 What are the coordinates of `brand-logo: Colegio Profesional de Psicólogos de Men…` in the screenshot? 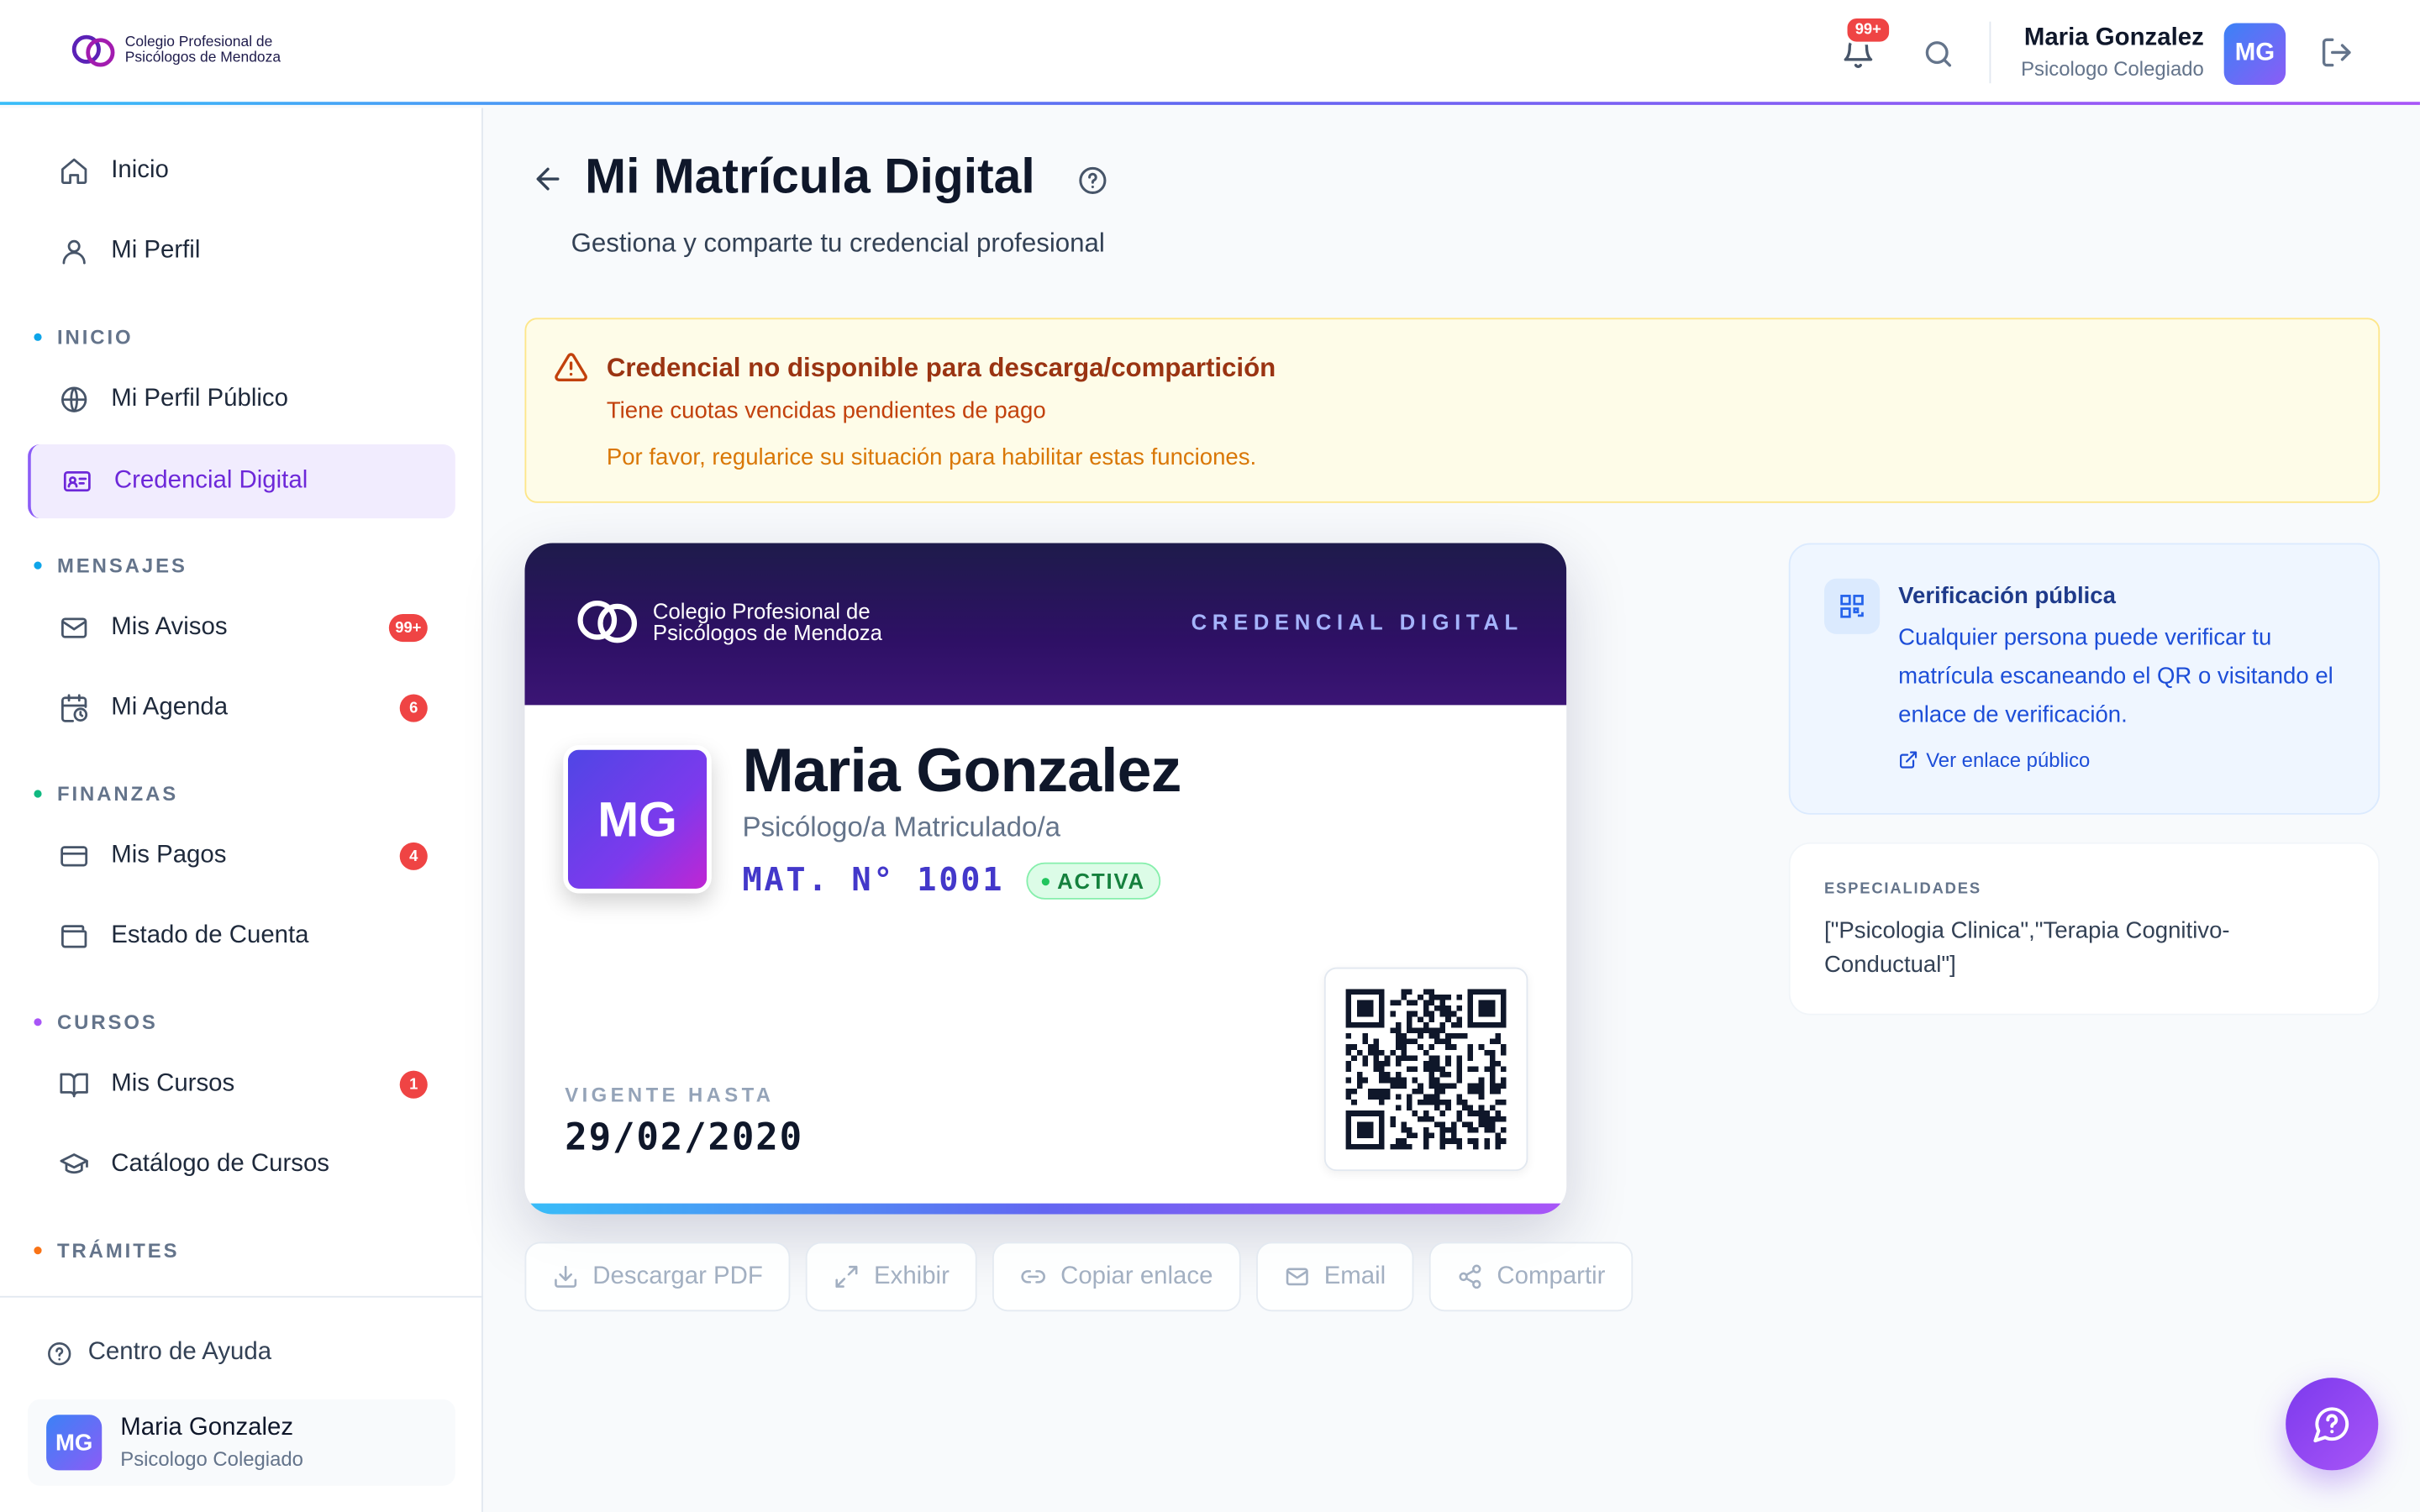 It's located at (176, 51).